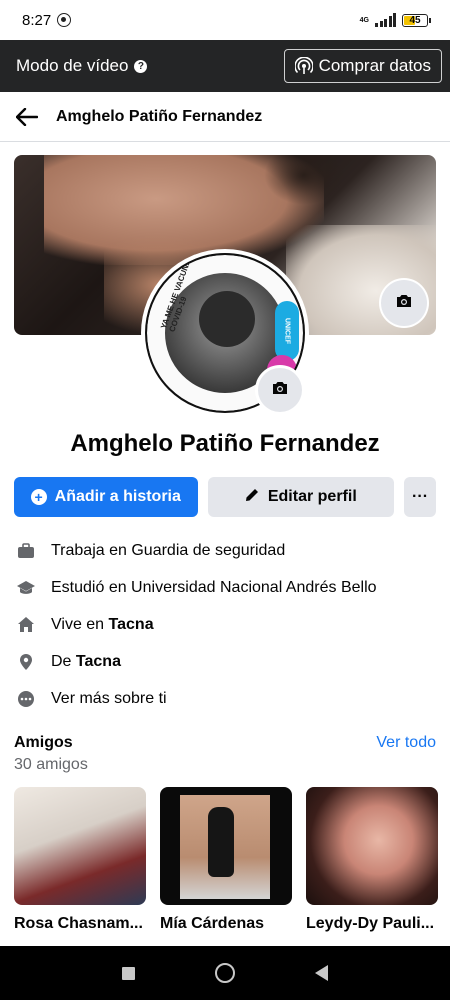 The image size is (450, 1000). What do you see at coordinates (28, 117) in the screenshot?
I see `arrow-left-icon` at bounding box center [28, 117].